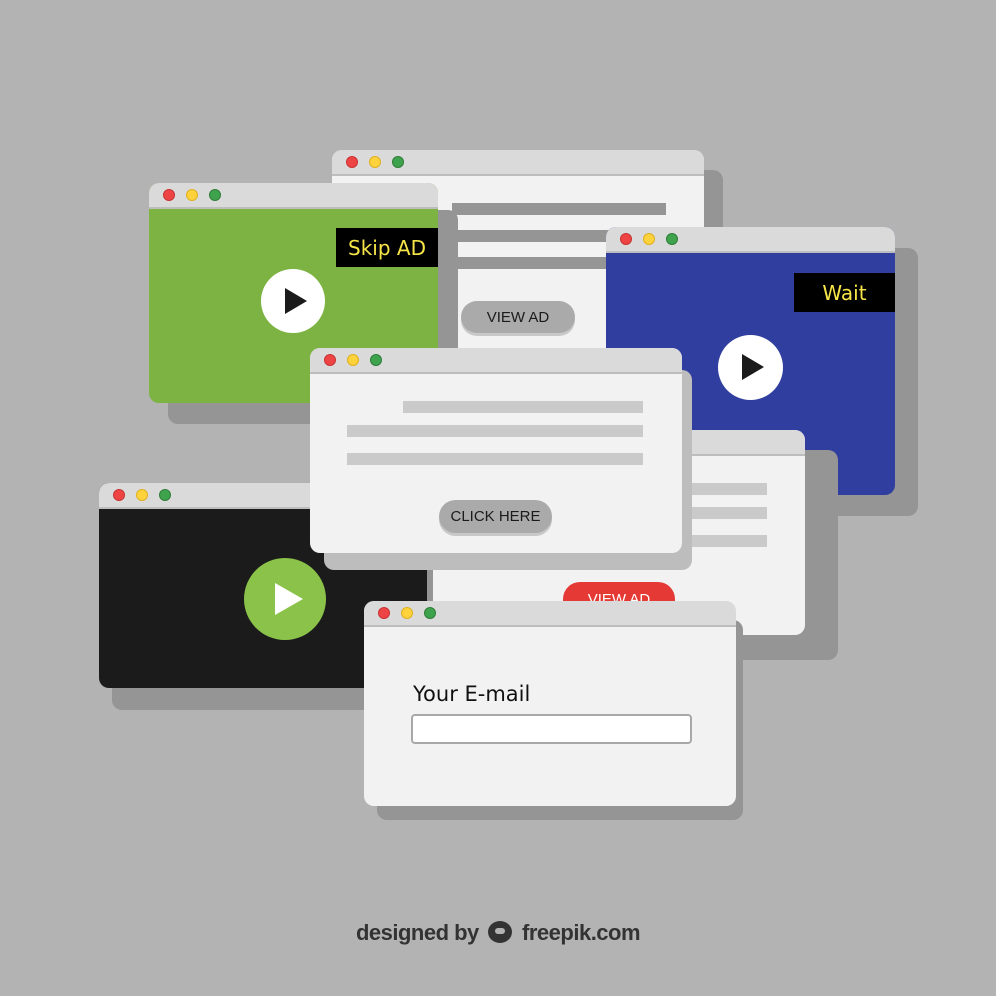  I want to click on click-here-button: CLICK HERE, so click(495, 516).